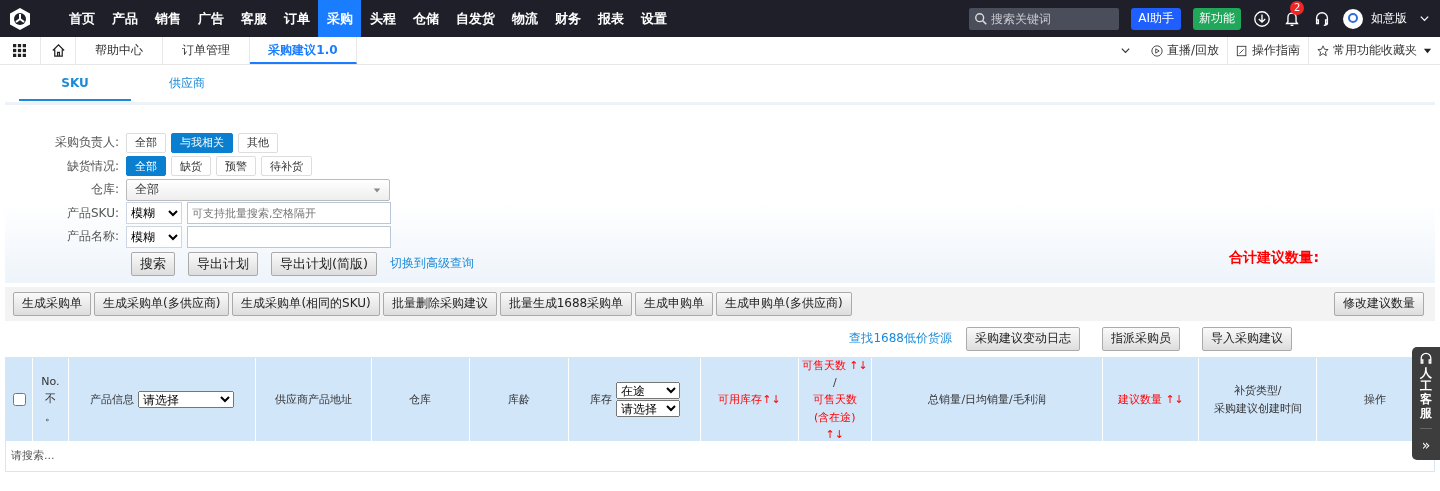 The image size is (1440, 491). What do you see at coordinates (1242, 50) in the screenshot?
I see `edit-note-icon` at bounding box center [1242, 50].